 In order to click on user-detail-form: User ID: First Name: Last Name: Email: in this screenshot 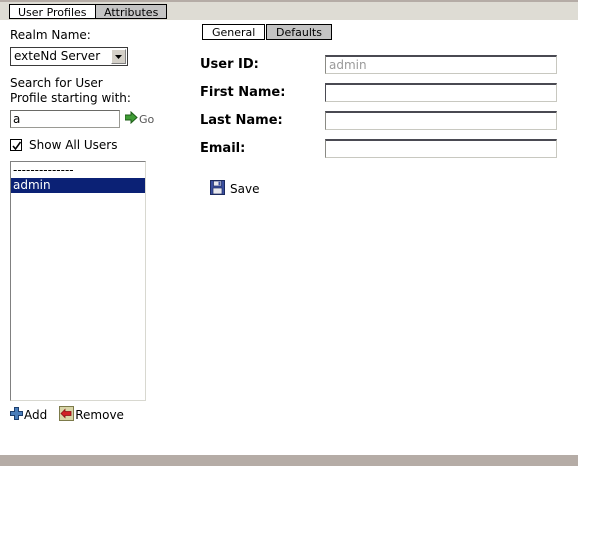, I will do `click(385, 106)`.